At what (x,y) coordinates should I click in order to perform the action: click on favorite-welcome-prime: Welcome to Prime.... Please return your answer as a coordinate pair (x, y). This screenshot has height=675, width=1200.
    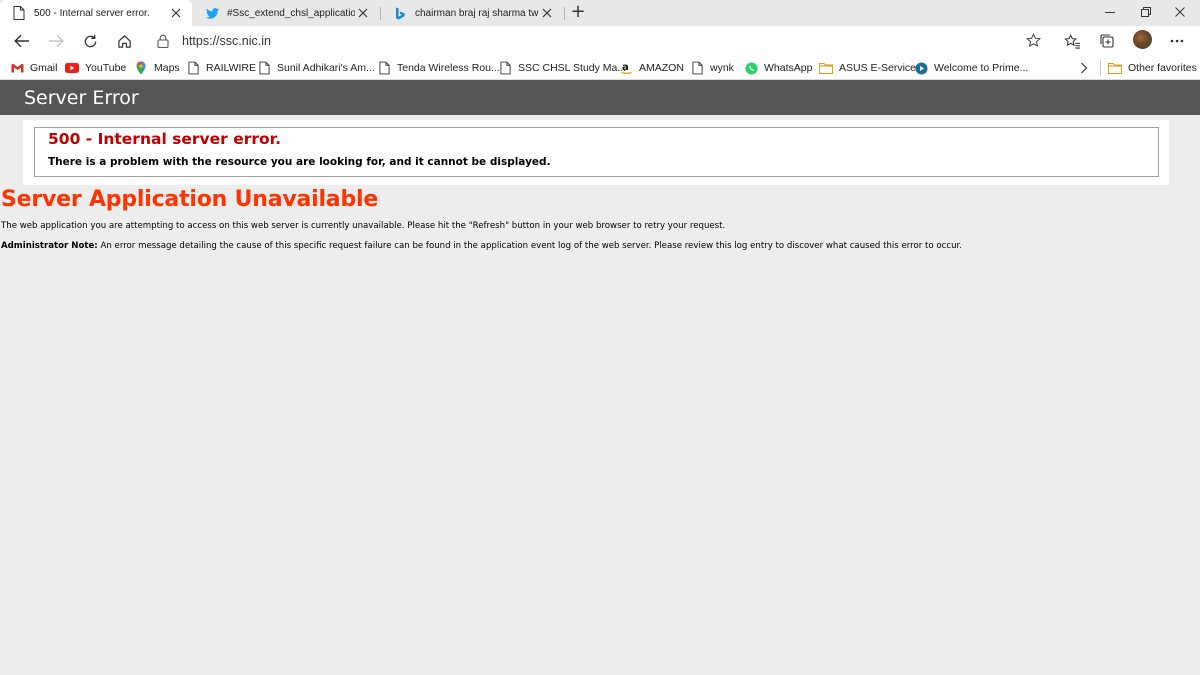
    Looking at the image, I should click on (971, 68).